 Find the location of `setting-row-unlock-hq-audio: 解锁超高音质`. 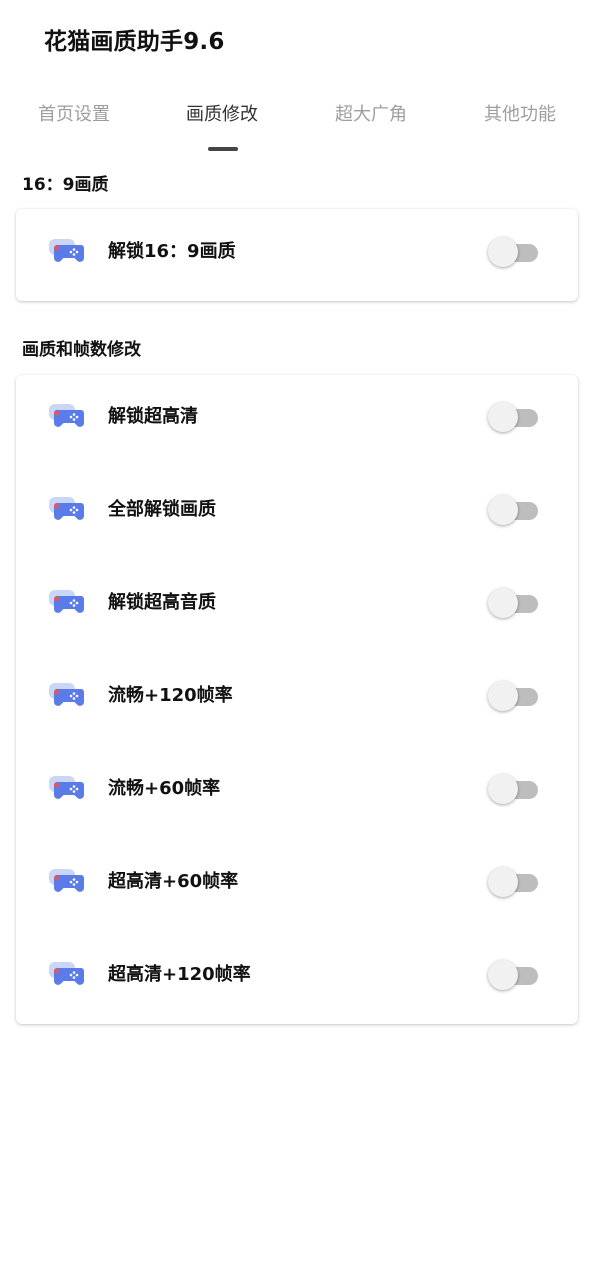

setting-row-unlock-hq-audio: 解锁超高音质 is located at coordinates (297, 603).